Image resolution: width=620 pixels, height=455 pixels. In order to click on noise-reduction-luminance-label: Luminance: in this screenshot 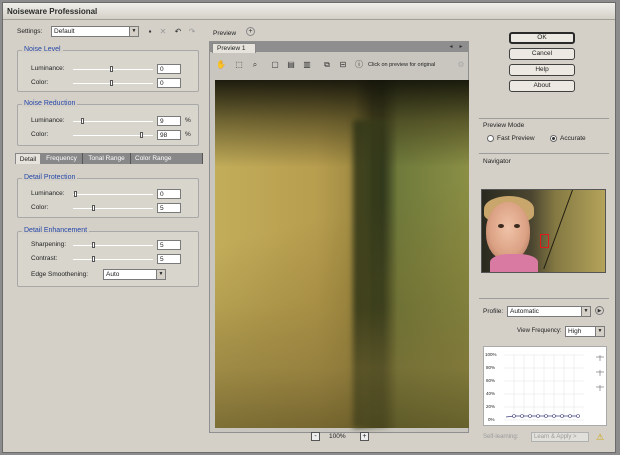, I will do `click(48, 120)`.